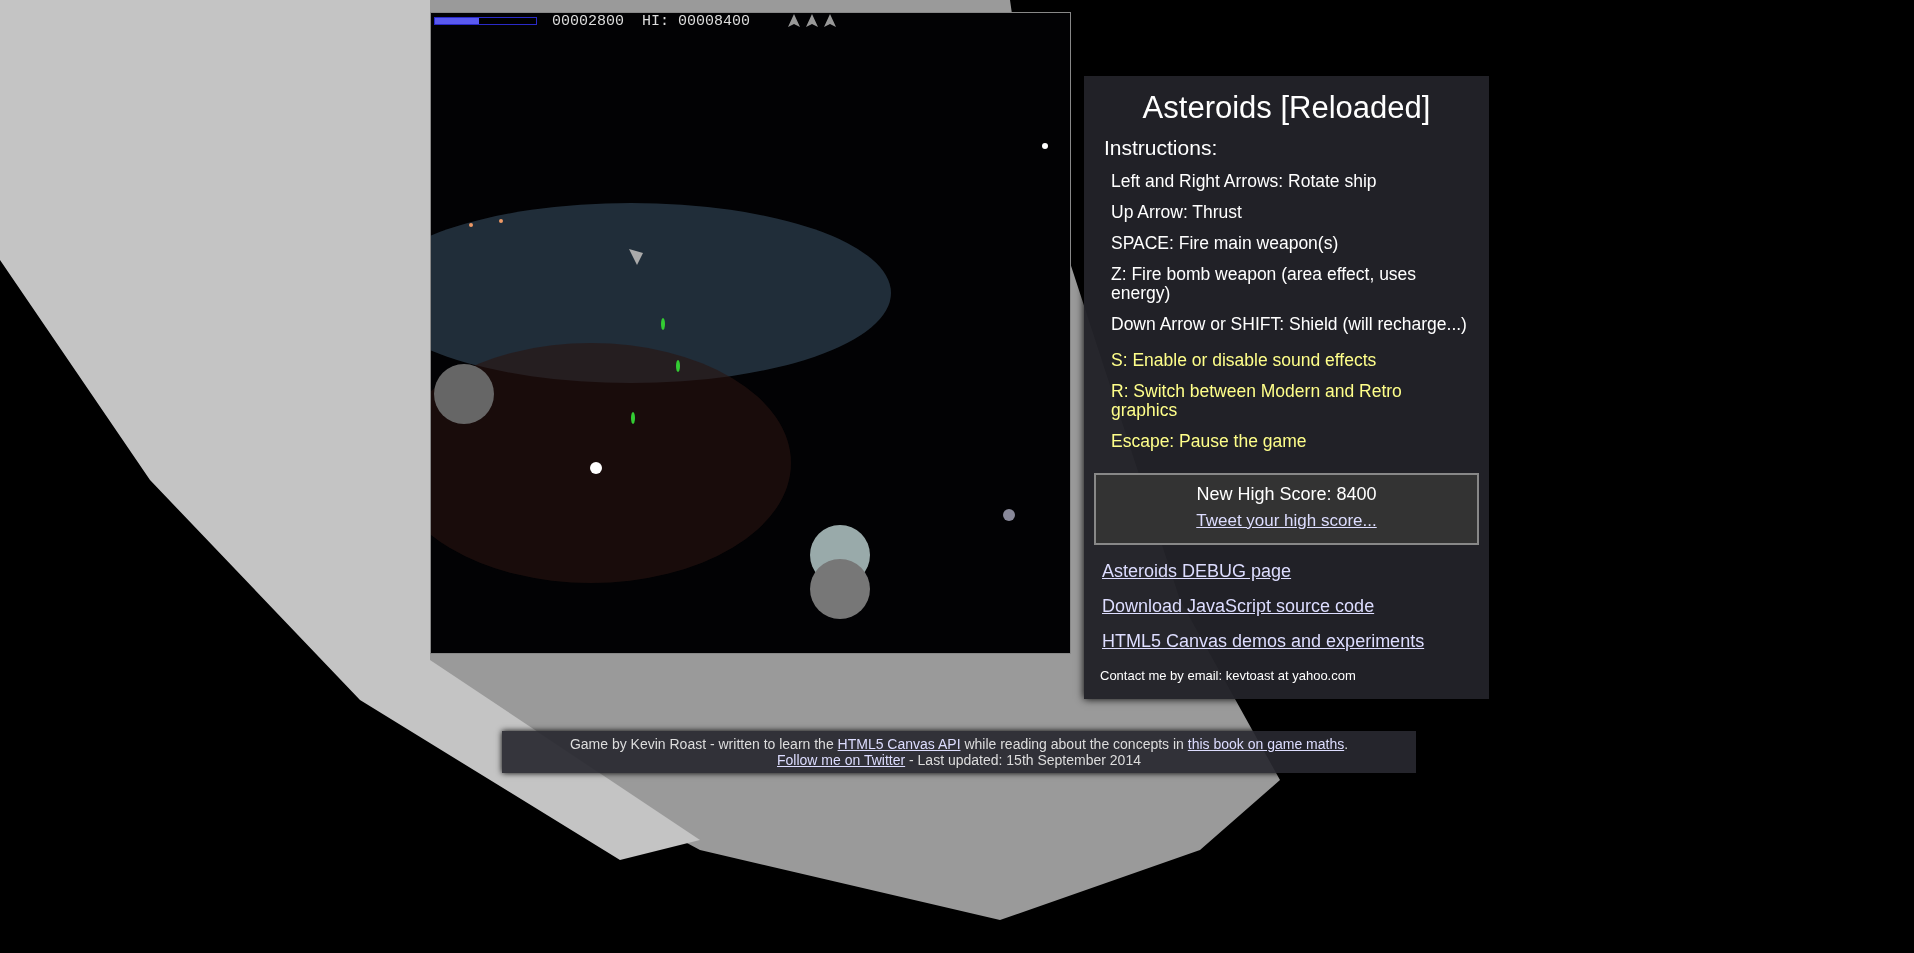 The height and width of the screenshot is (953, 1914). I want to click on option-instruction: S: Enable or disable sound effects, so click(1244, 360).